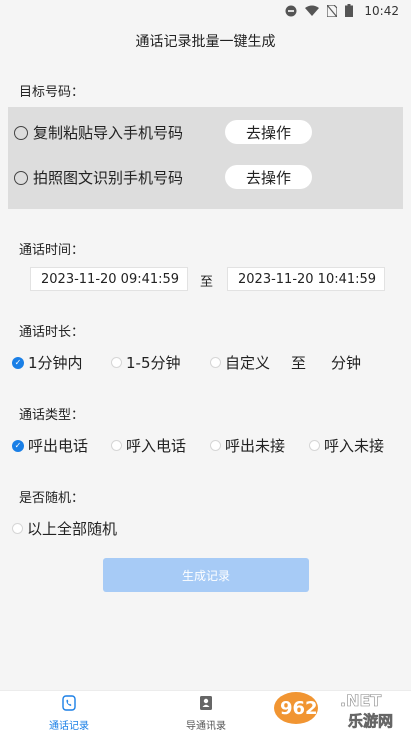  I want to click on time-separator: 至, so click(207, 282).